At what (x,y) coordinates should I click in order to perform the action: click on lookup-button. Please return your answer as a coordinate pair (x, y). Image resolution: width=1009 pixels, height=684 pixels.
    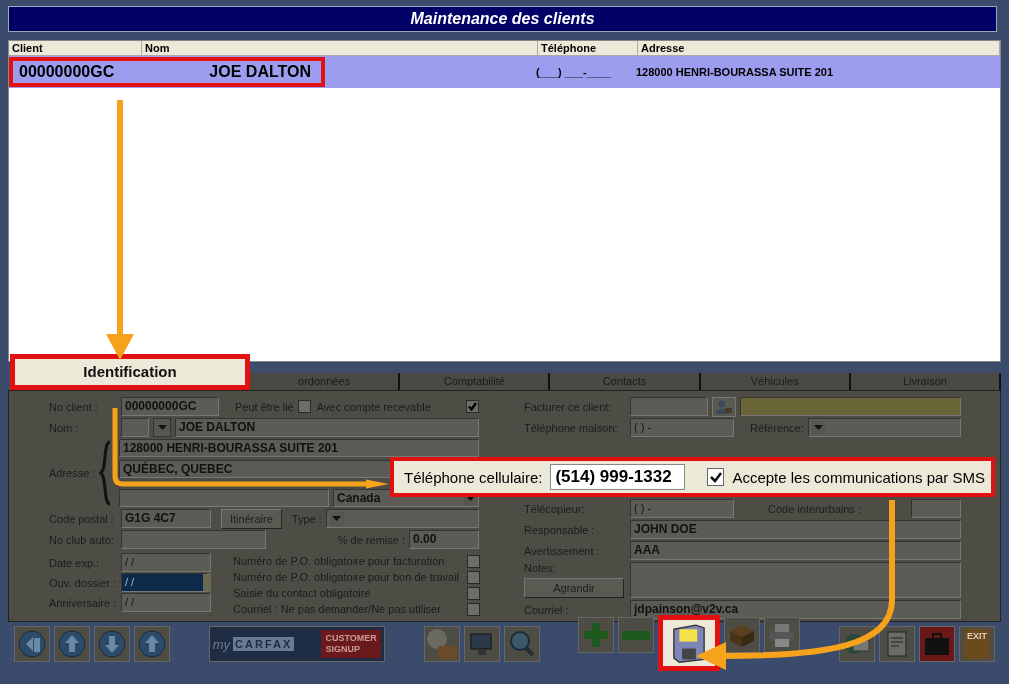
    Looking at the image, I should click on (724, 406).